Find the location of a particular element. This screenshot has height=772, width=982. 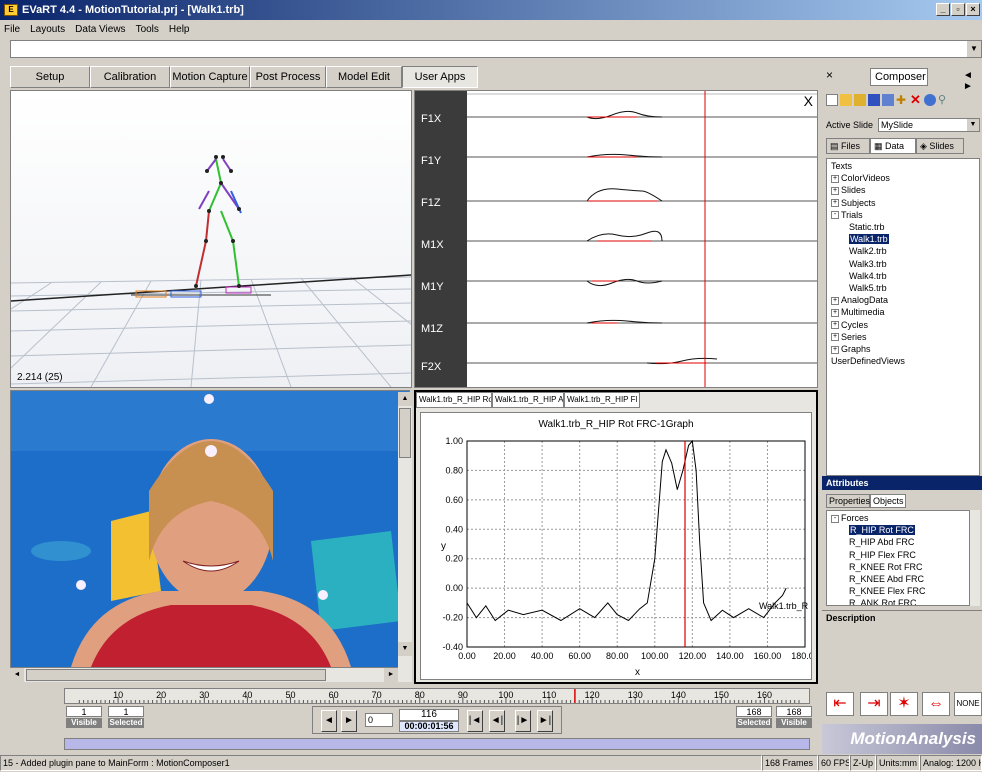

menu-layouts: Layouts is located at coordinates (47, 29).